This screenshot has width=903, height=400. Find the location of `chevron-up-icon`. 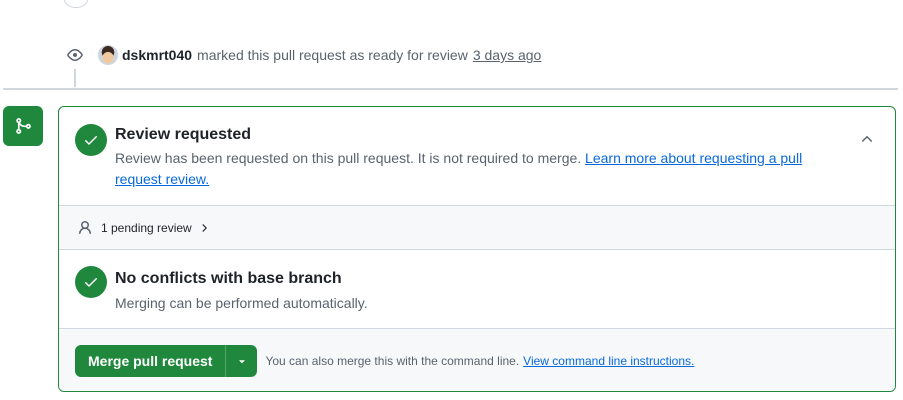

chevron-up-icon is located at coordinates (867, 141).